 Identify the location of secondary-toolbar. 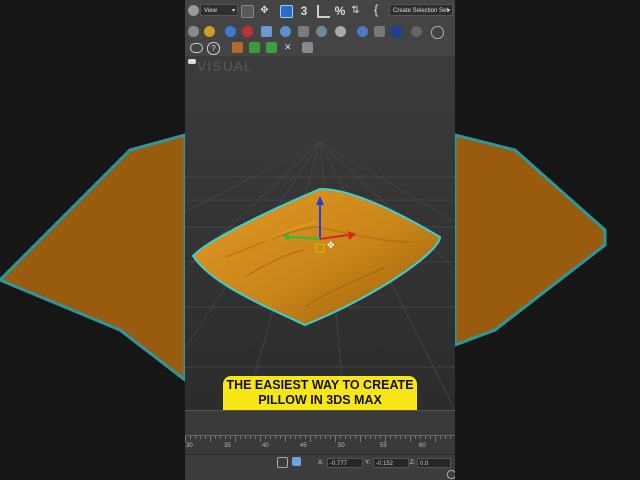
(320, 31).